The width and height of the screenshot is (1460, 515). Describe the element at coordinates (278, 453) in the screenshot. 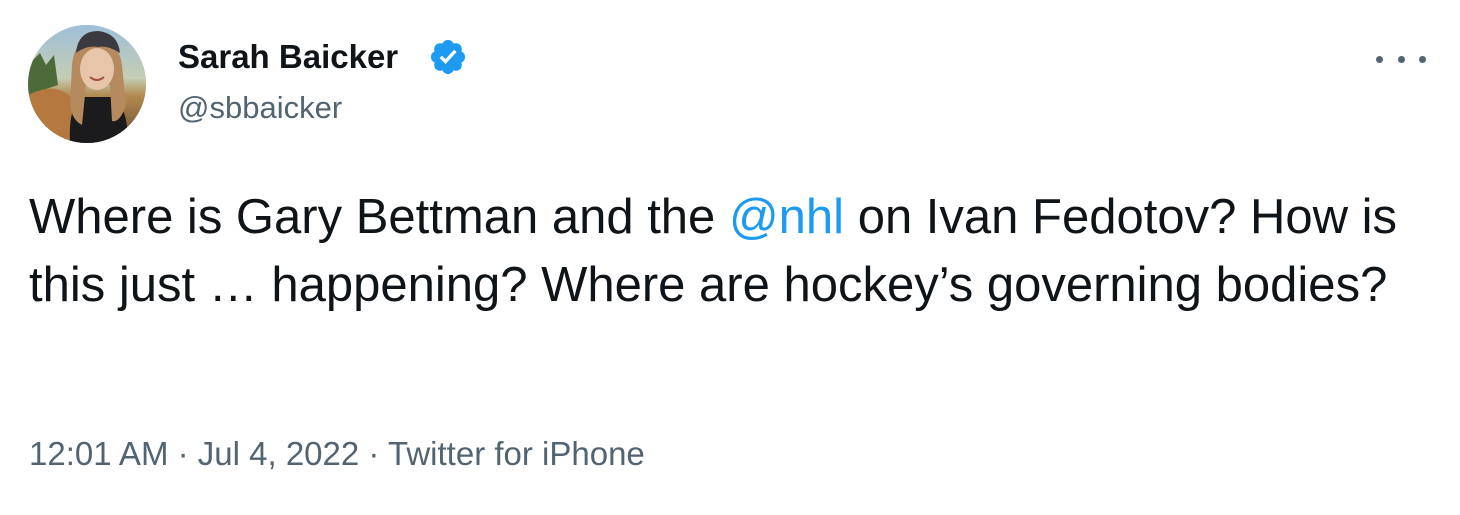

I see `tweet-date: Jul 4, 2022` at that location.